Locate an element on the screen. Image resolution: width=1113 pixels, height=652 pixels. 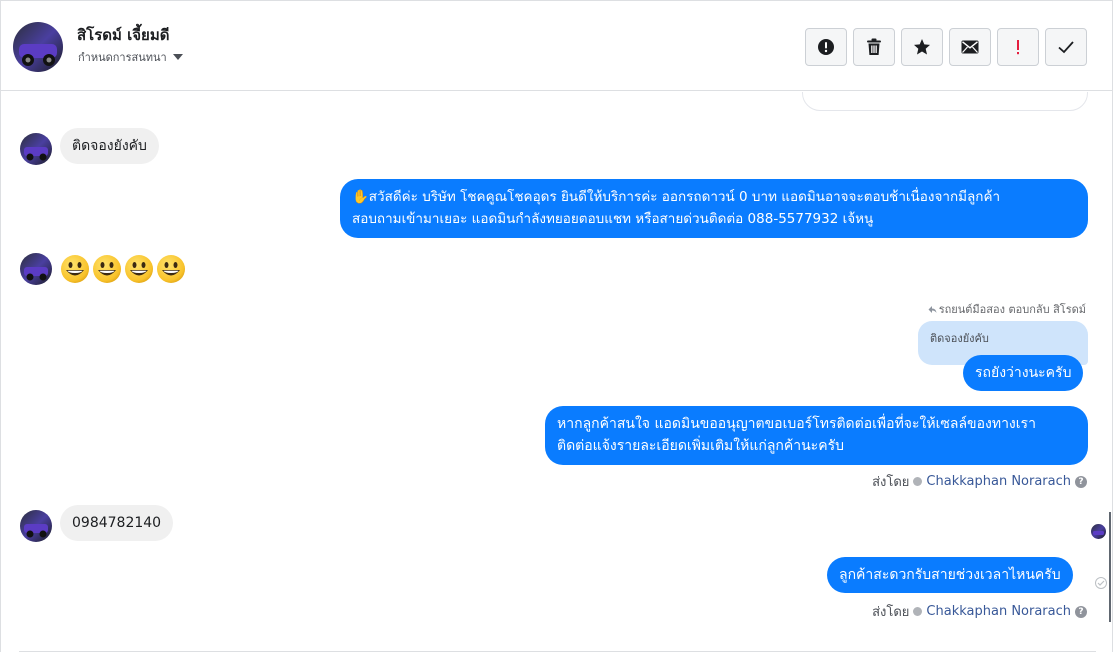
outgoing-message: ลูกค้าสะดวกรับสายช่วงเวลาไหนครับ is located at coordinates (950, 575).